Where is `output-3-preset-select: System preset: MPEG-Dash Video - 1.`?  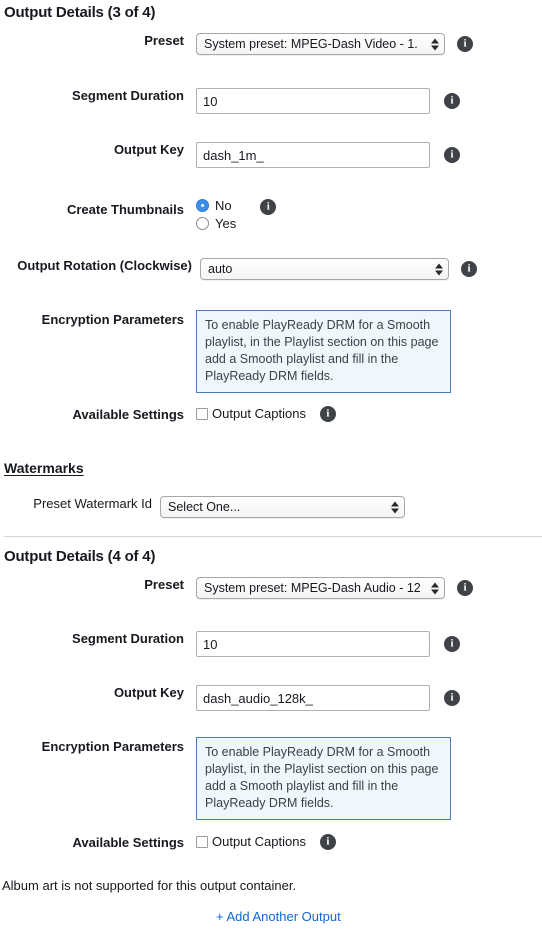
output-3-preset-select: System preset: MPEG-Dash Video - 1. is located at coordinates (320, 44).